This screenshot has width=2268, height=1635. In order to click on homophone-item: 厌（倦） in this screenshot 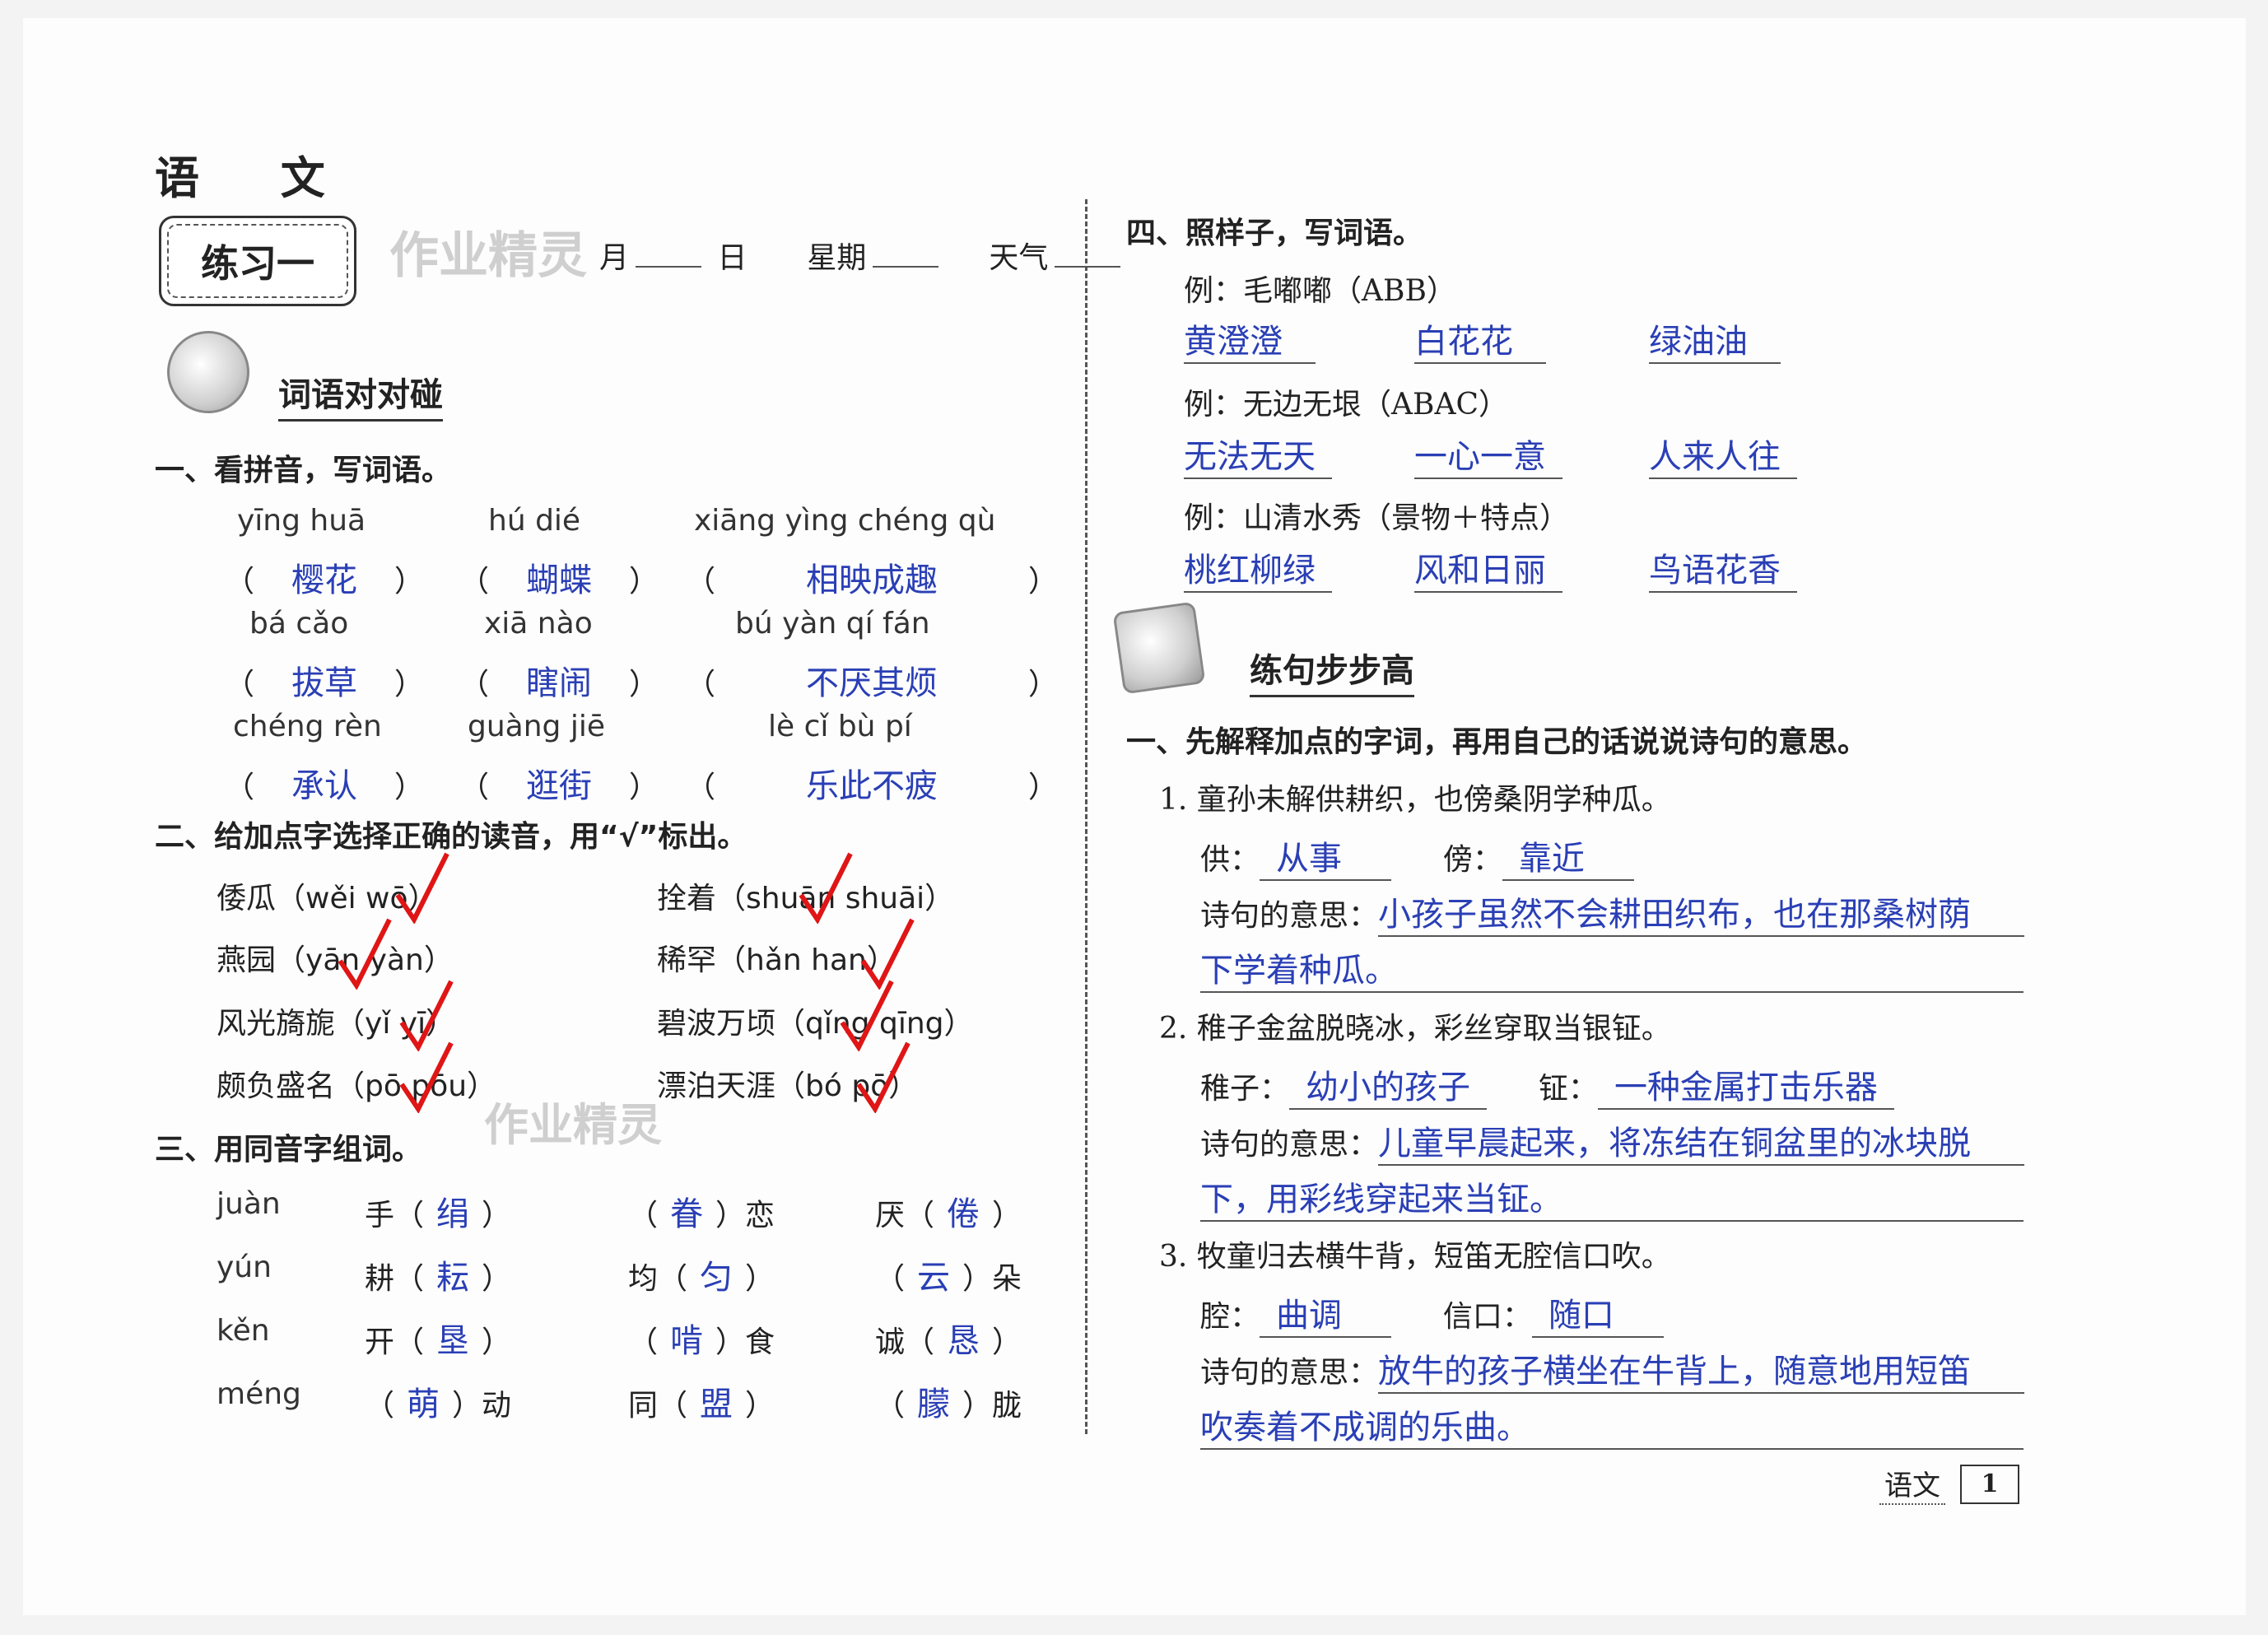, I will do `click(948, 1211)`.